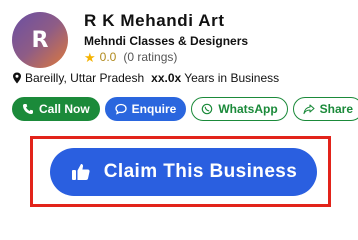  Describe the element at coordinates (207, 109) in the screenshot. I see `whatsapp-icon` at that location.